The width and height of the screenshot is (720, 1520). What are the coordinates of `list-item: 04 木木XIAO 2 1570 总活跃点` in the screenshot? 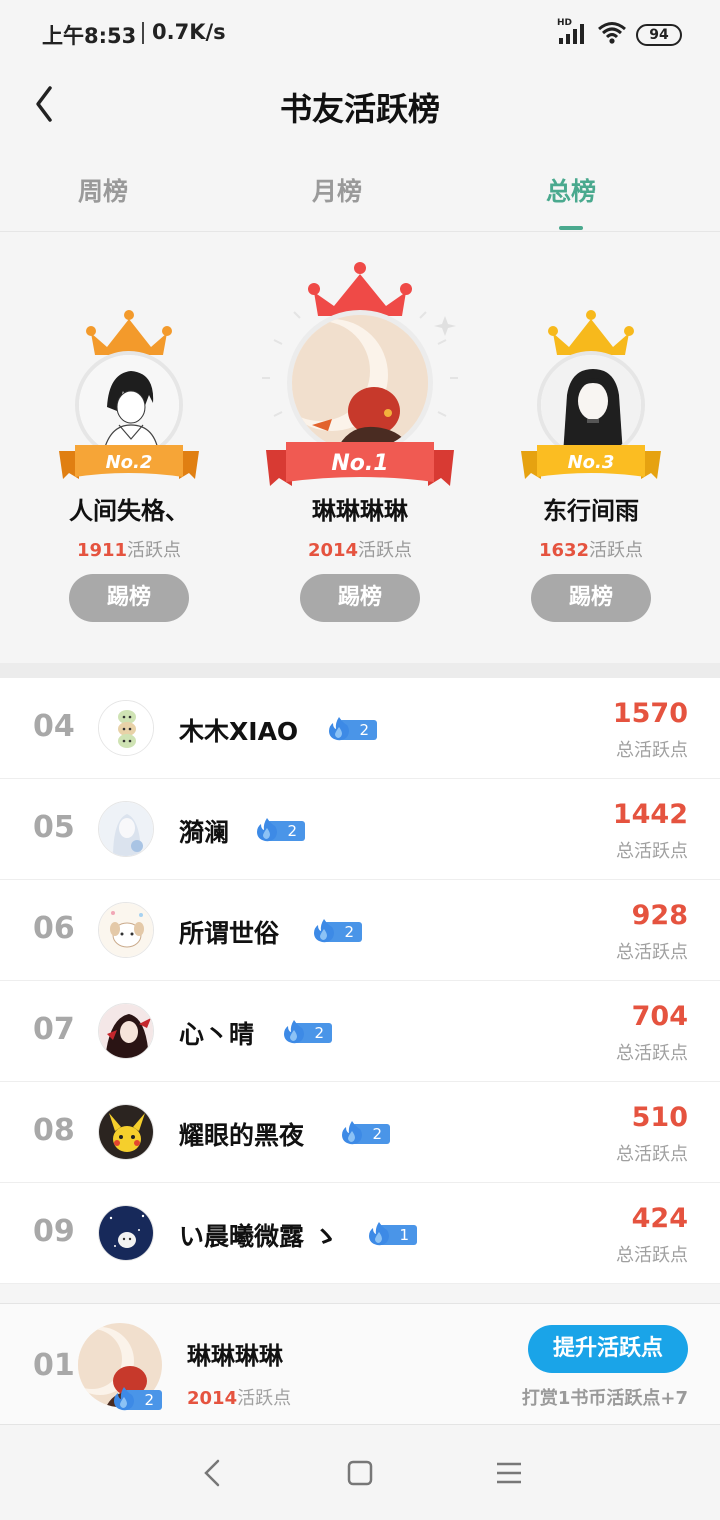 It's located at (360, 728).